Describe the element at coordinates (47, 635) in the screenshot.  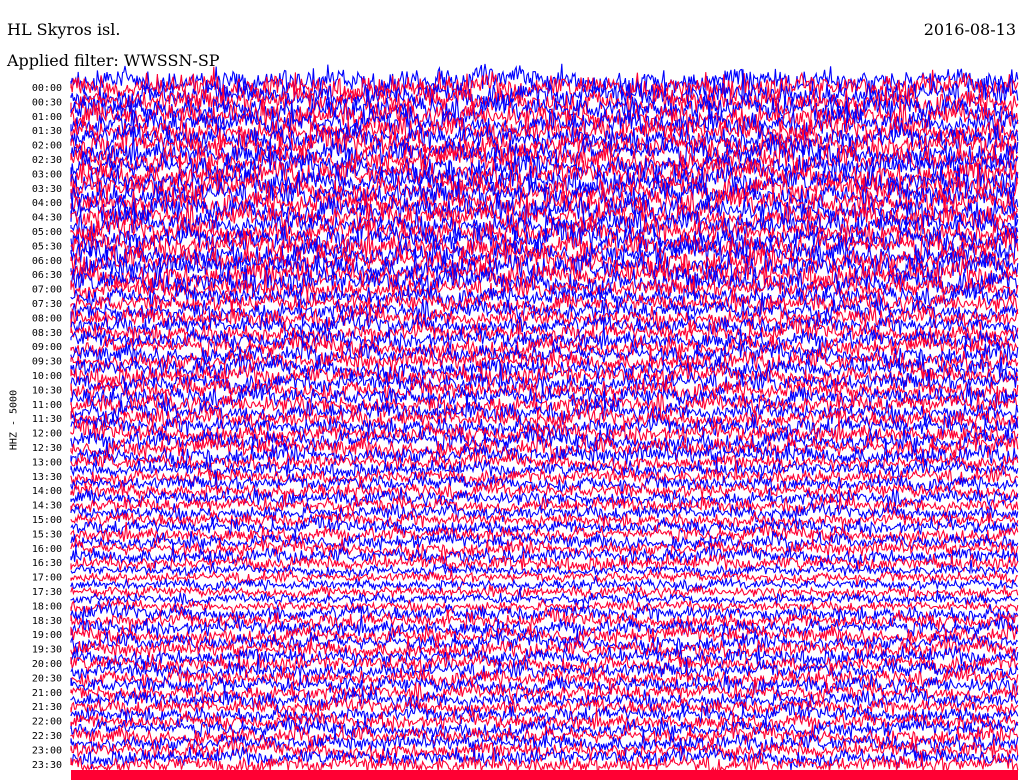
I see `time-tick-label: 19:00` at that location.